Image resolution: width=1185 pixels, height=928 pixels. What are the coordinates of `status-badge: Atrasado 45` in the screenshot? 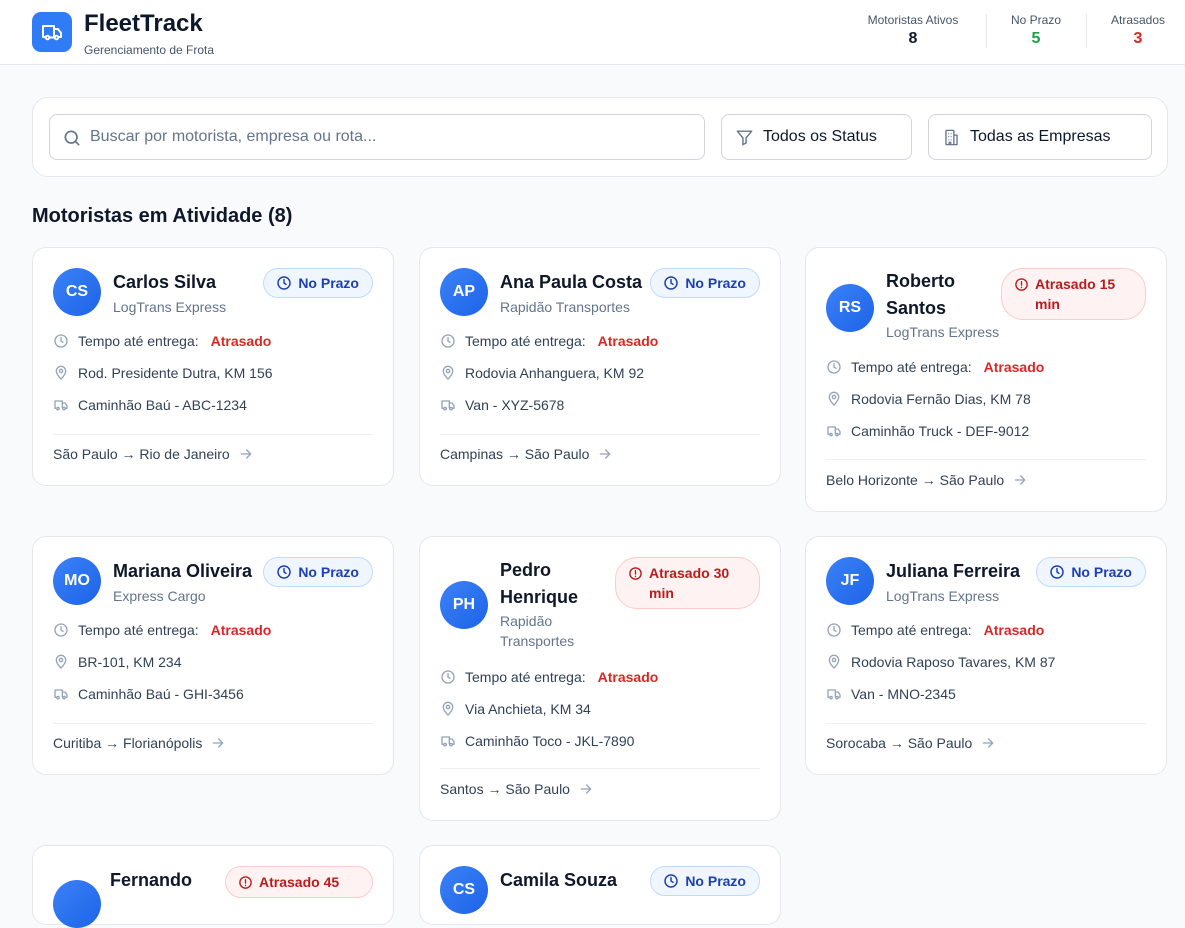 It's located at (299, 882).